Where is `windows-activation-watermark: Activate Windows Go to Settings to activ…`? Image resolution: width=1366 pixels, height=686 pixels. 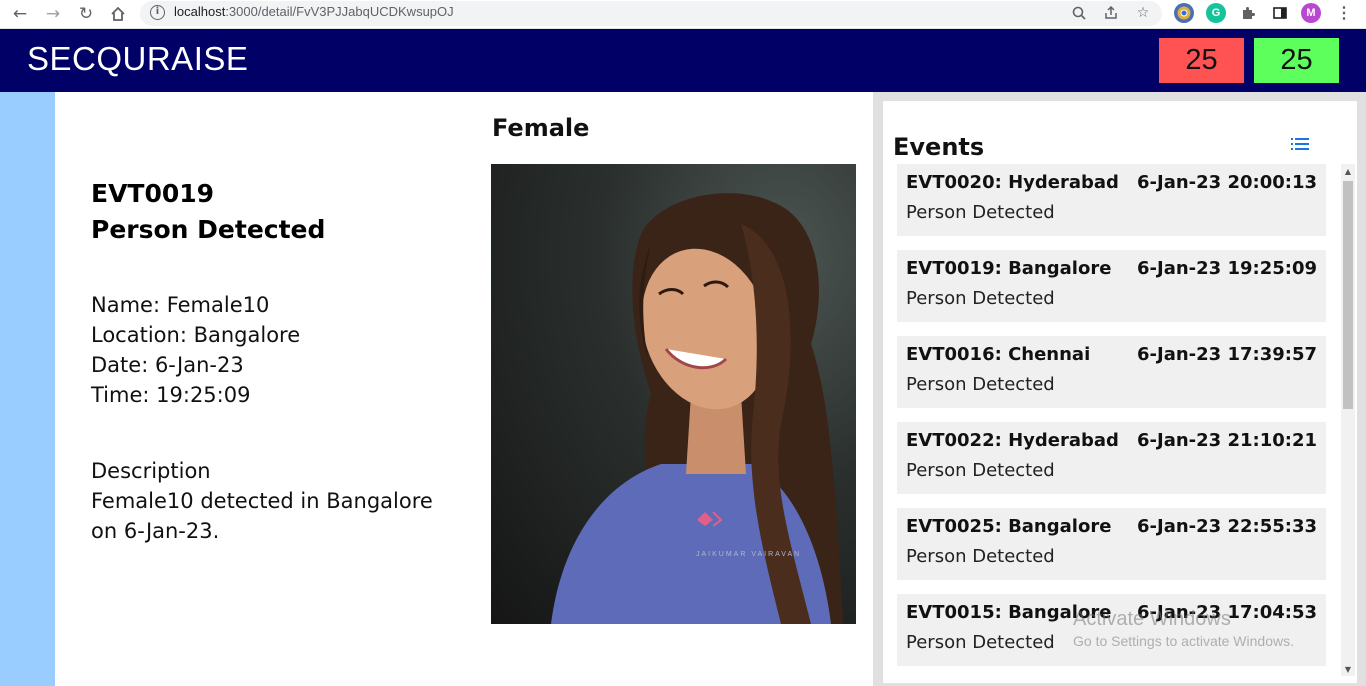 windows-activation-watermark: Activate Windows Go to Settings to activ… is located at coordinates (1183, 628).